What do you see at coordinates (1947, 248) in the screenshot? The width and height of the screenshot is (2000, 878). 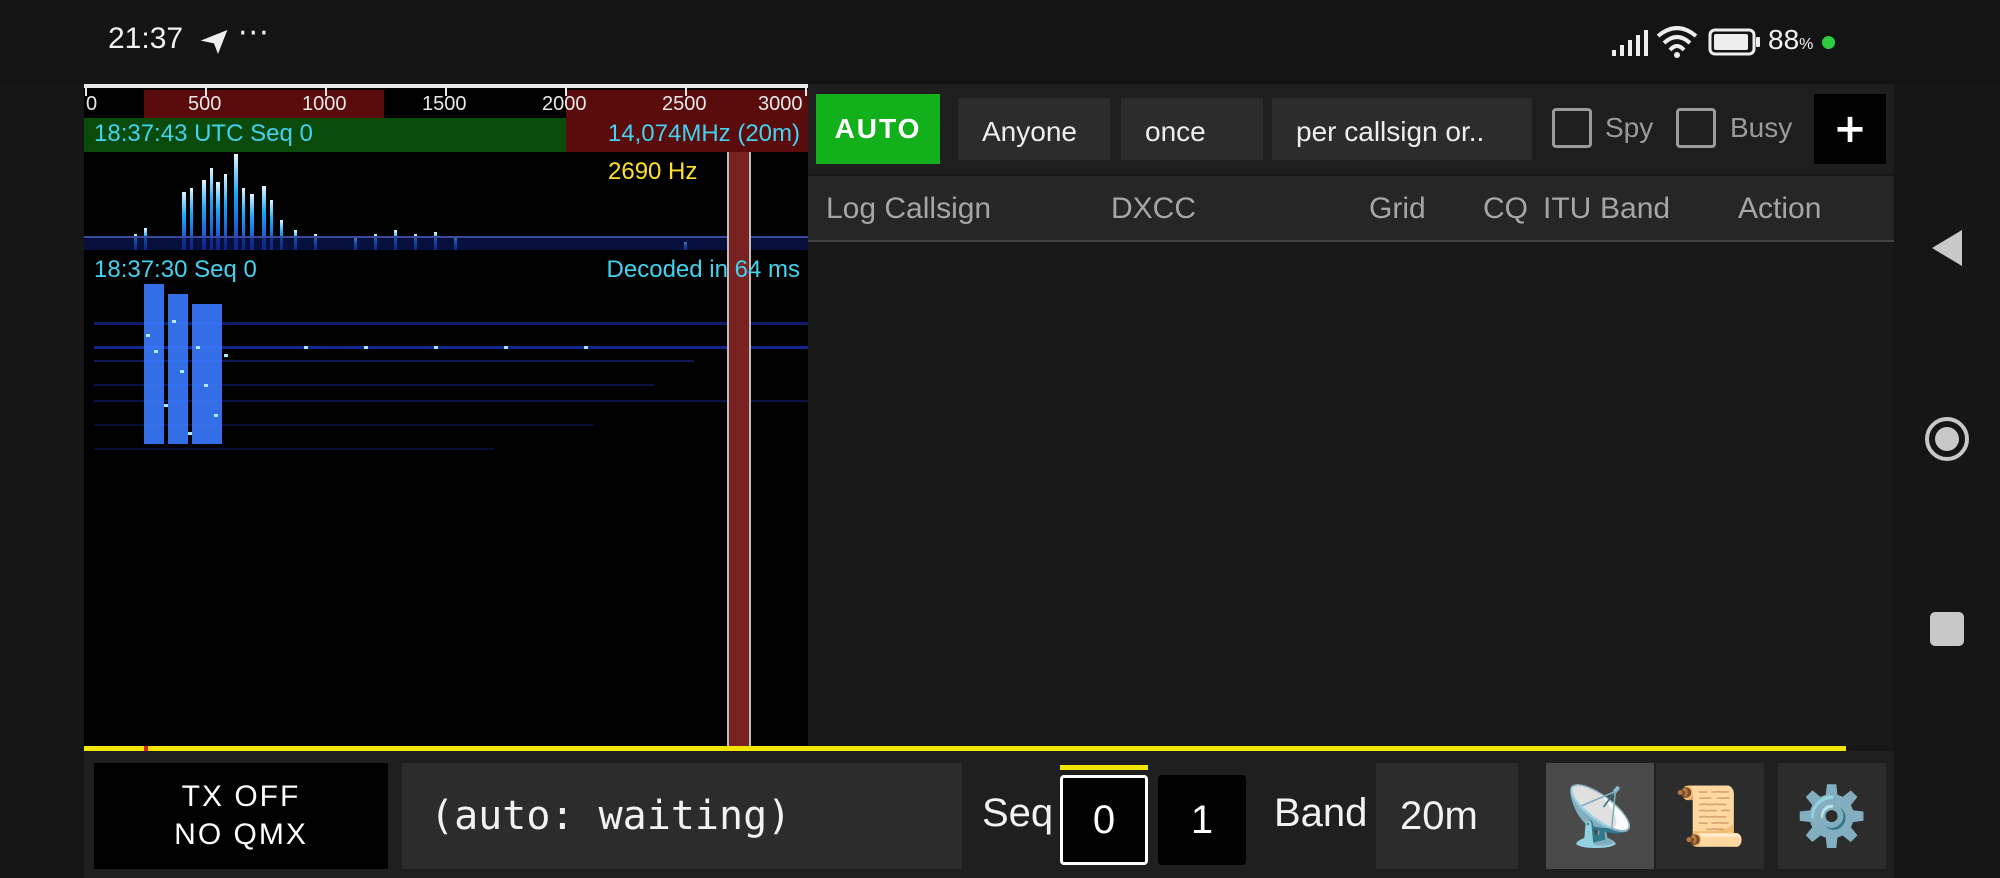 I see `back-icon` at bounding box center [1947, 248].